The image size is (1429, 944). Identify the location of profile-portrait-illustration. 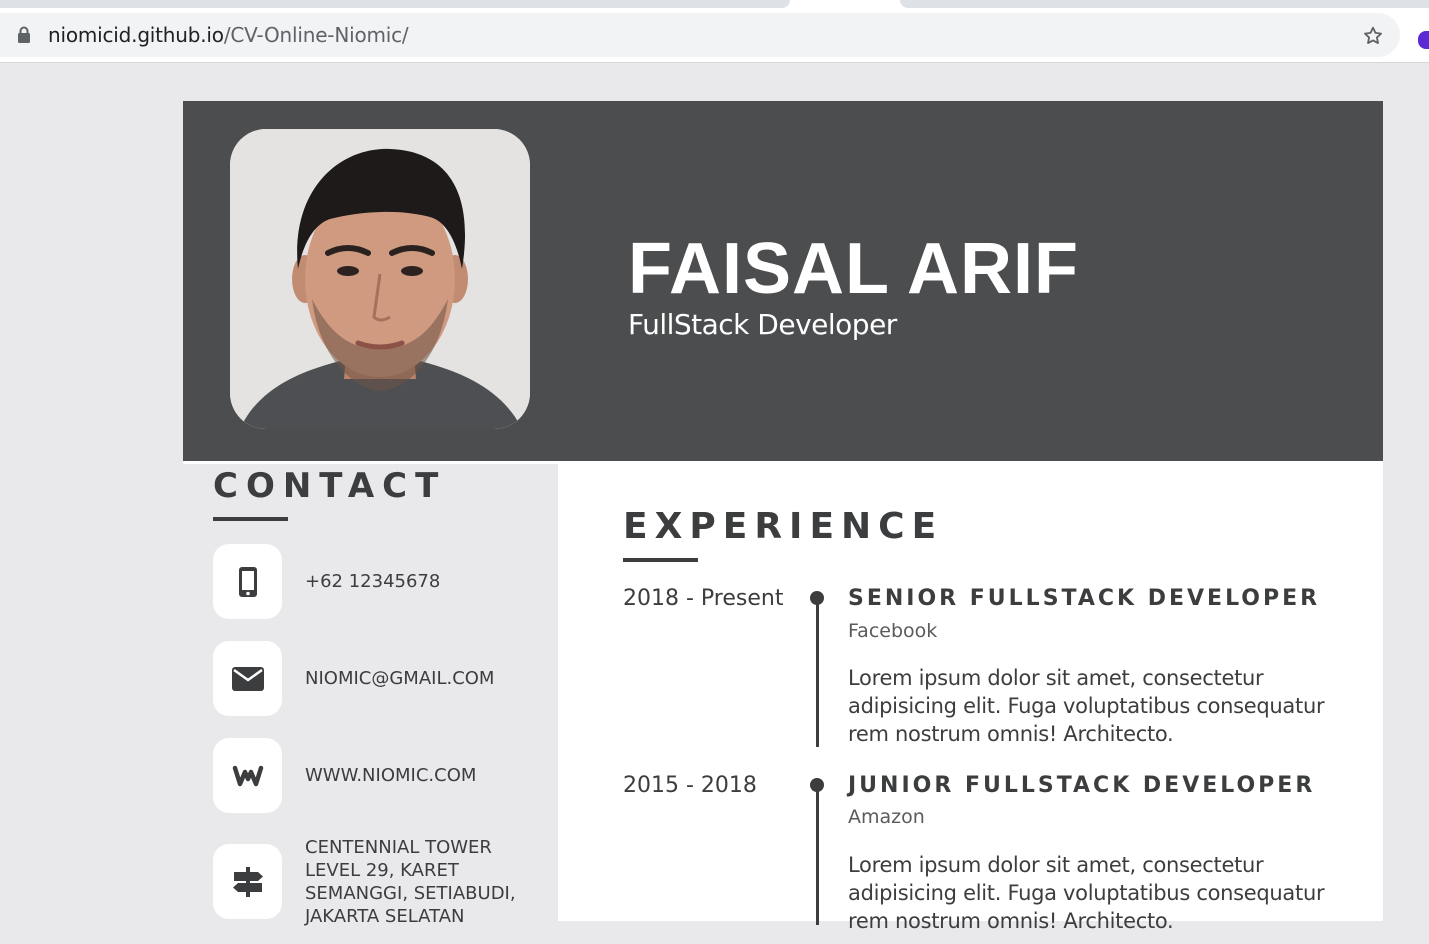
(380, 279).